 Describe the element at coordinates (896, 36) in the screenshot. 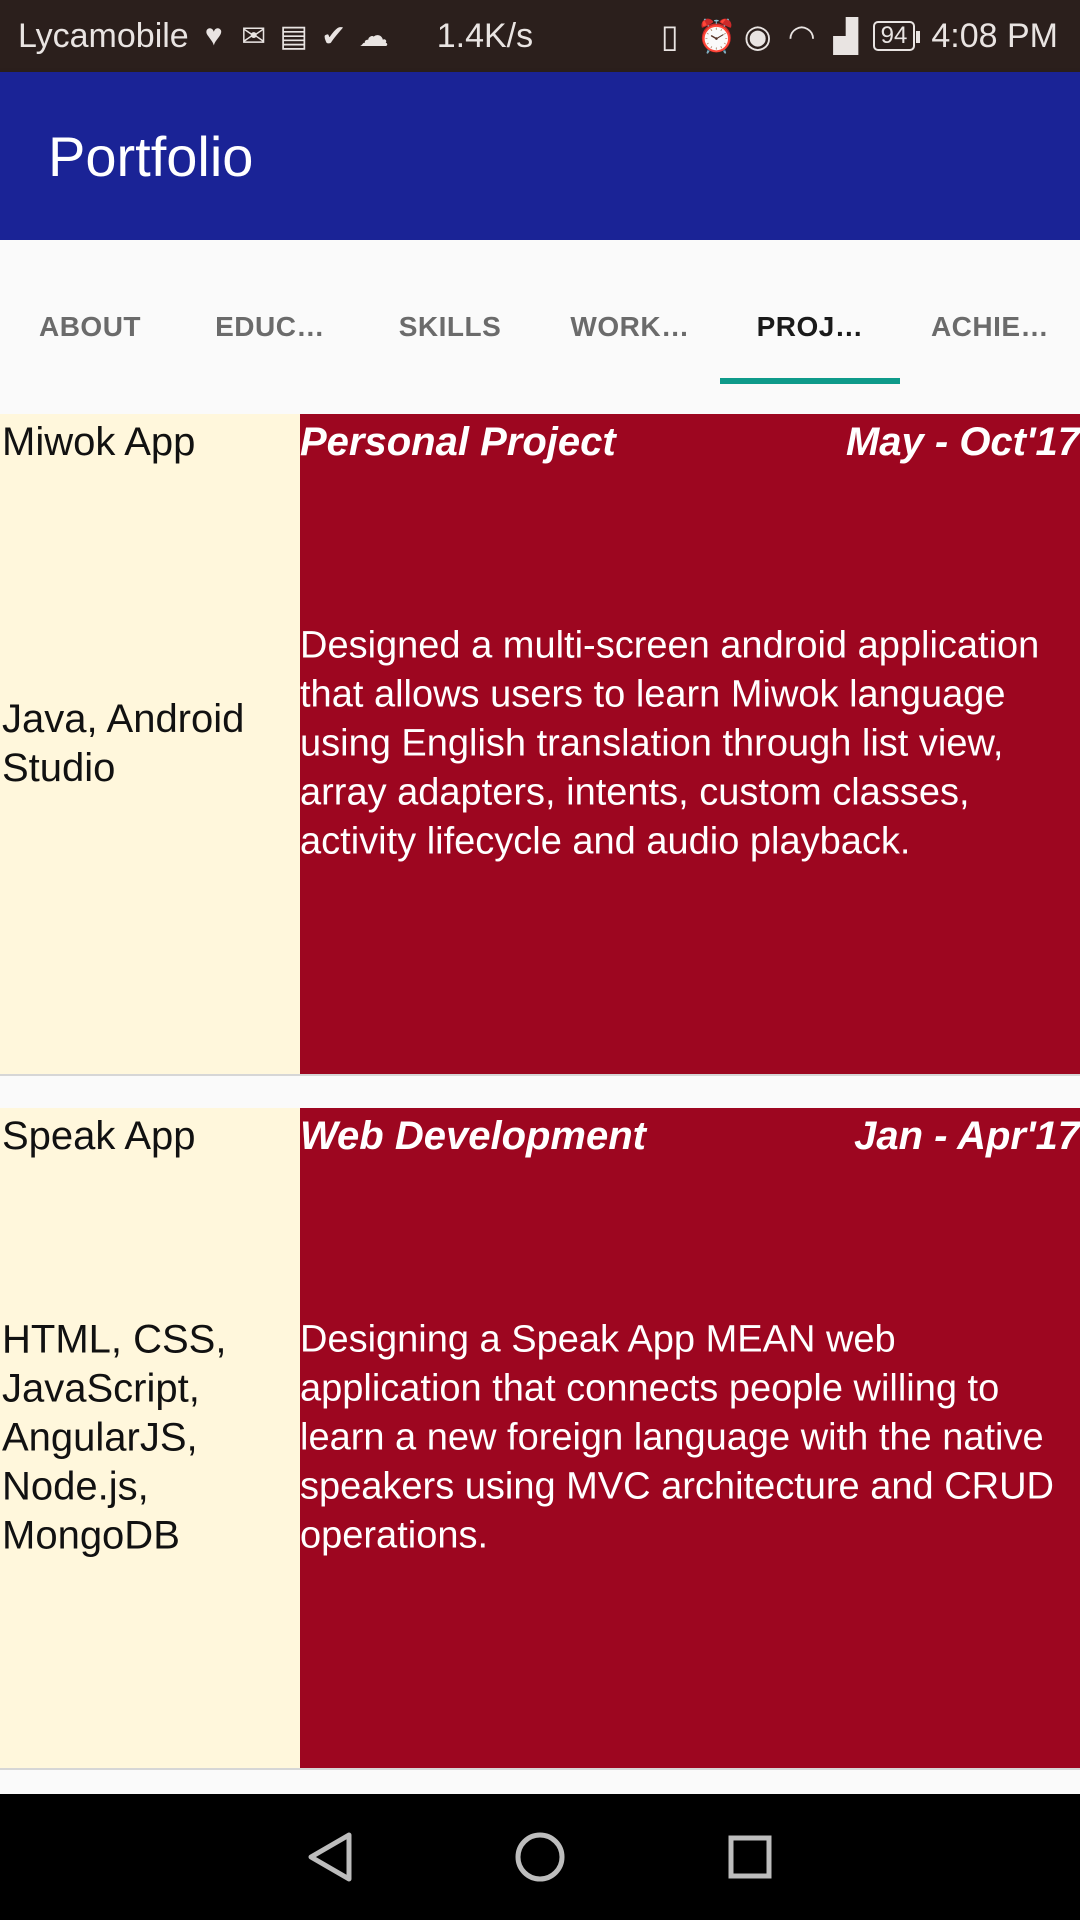

I see `battery-indicator: 94` at that location.